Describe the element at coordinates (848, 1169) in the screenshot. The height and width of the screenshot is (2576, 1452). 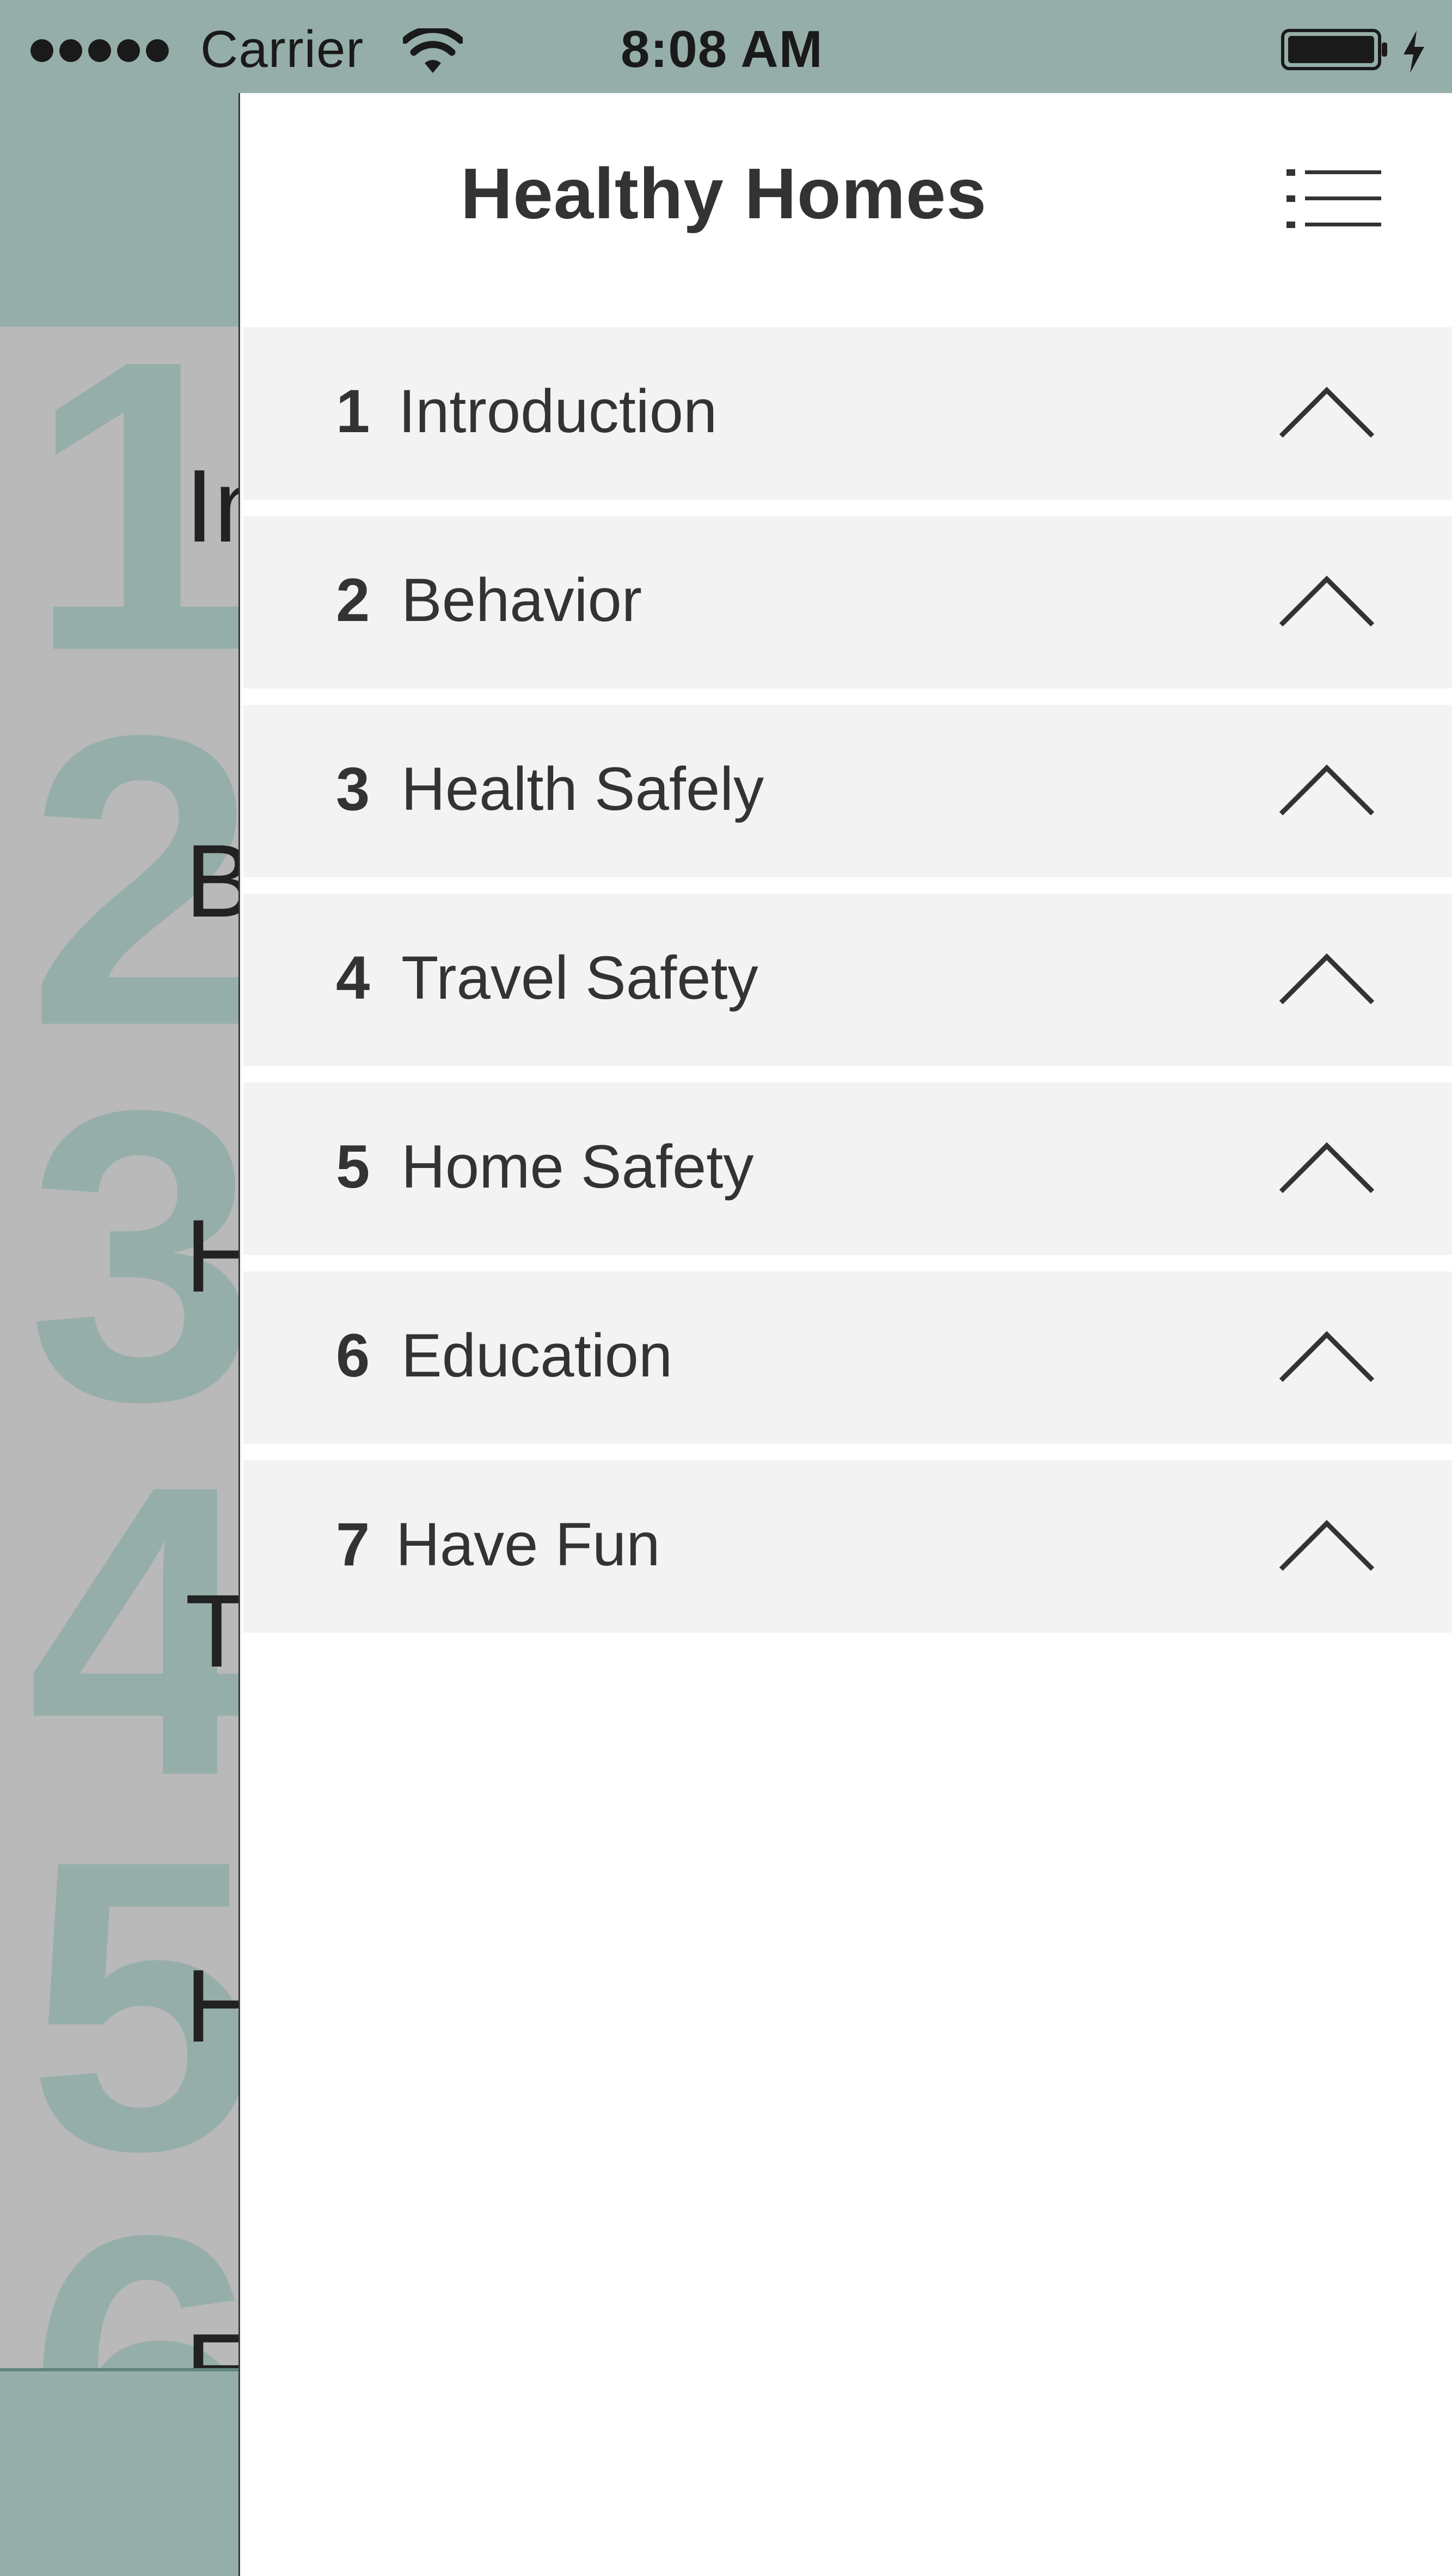
I see `section-item-home-safety: 5 Home Safety` at that location.